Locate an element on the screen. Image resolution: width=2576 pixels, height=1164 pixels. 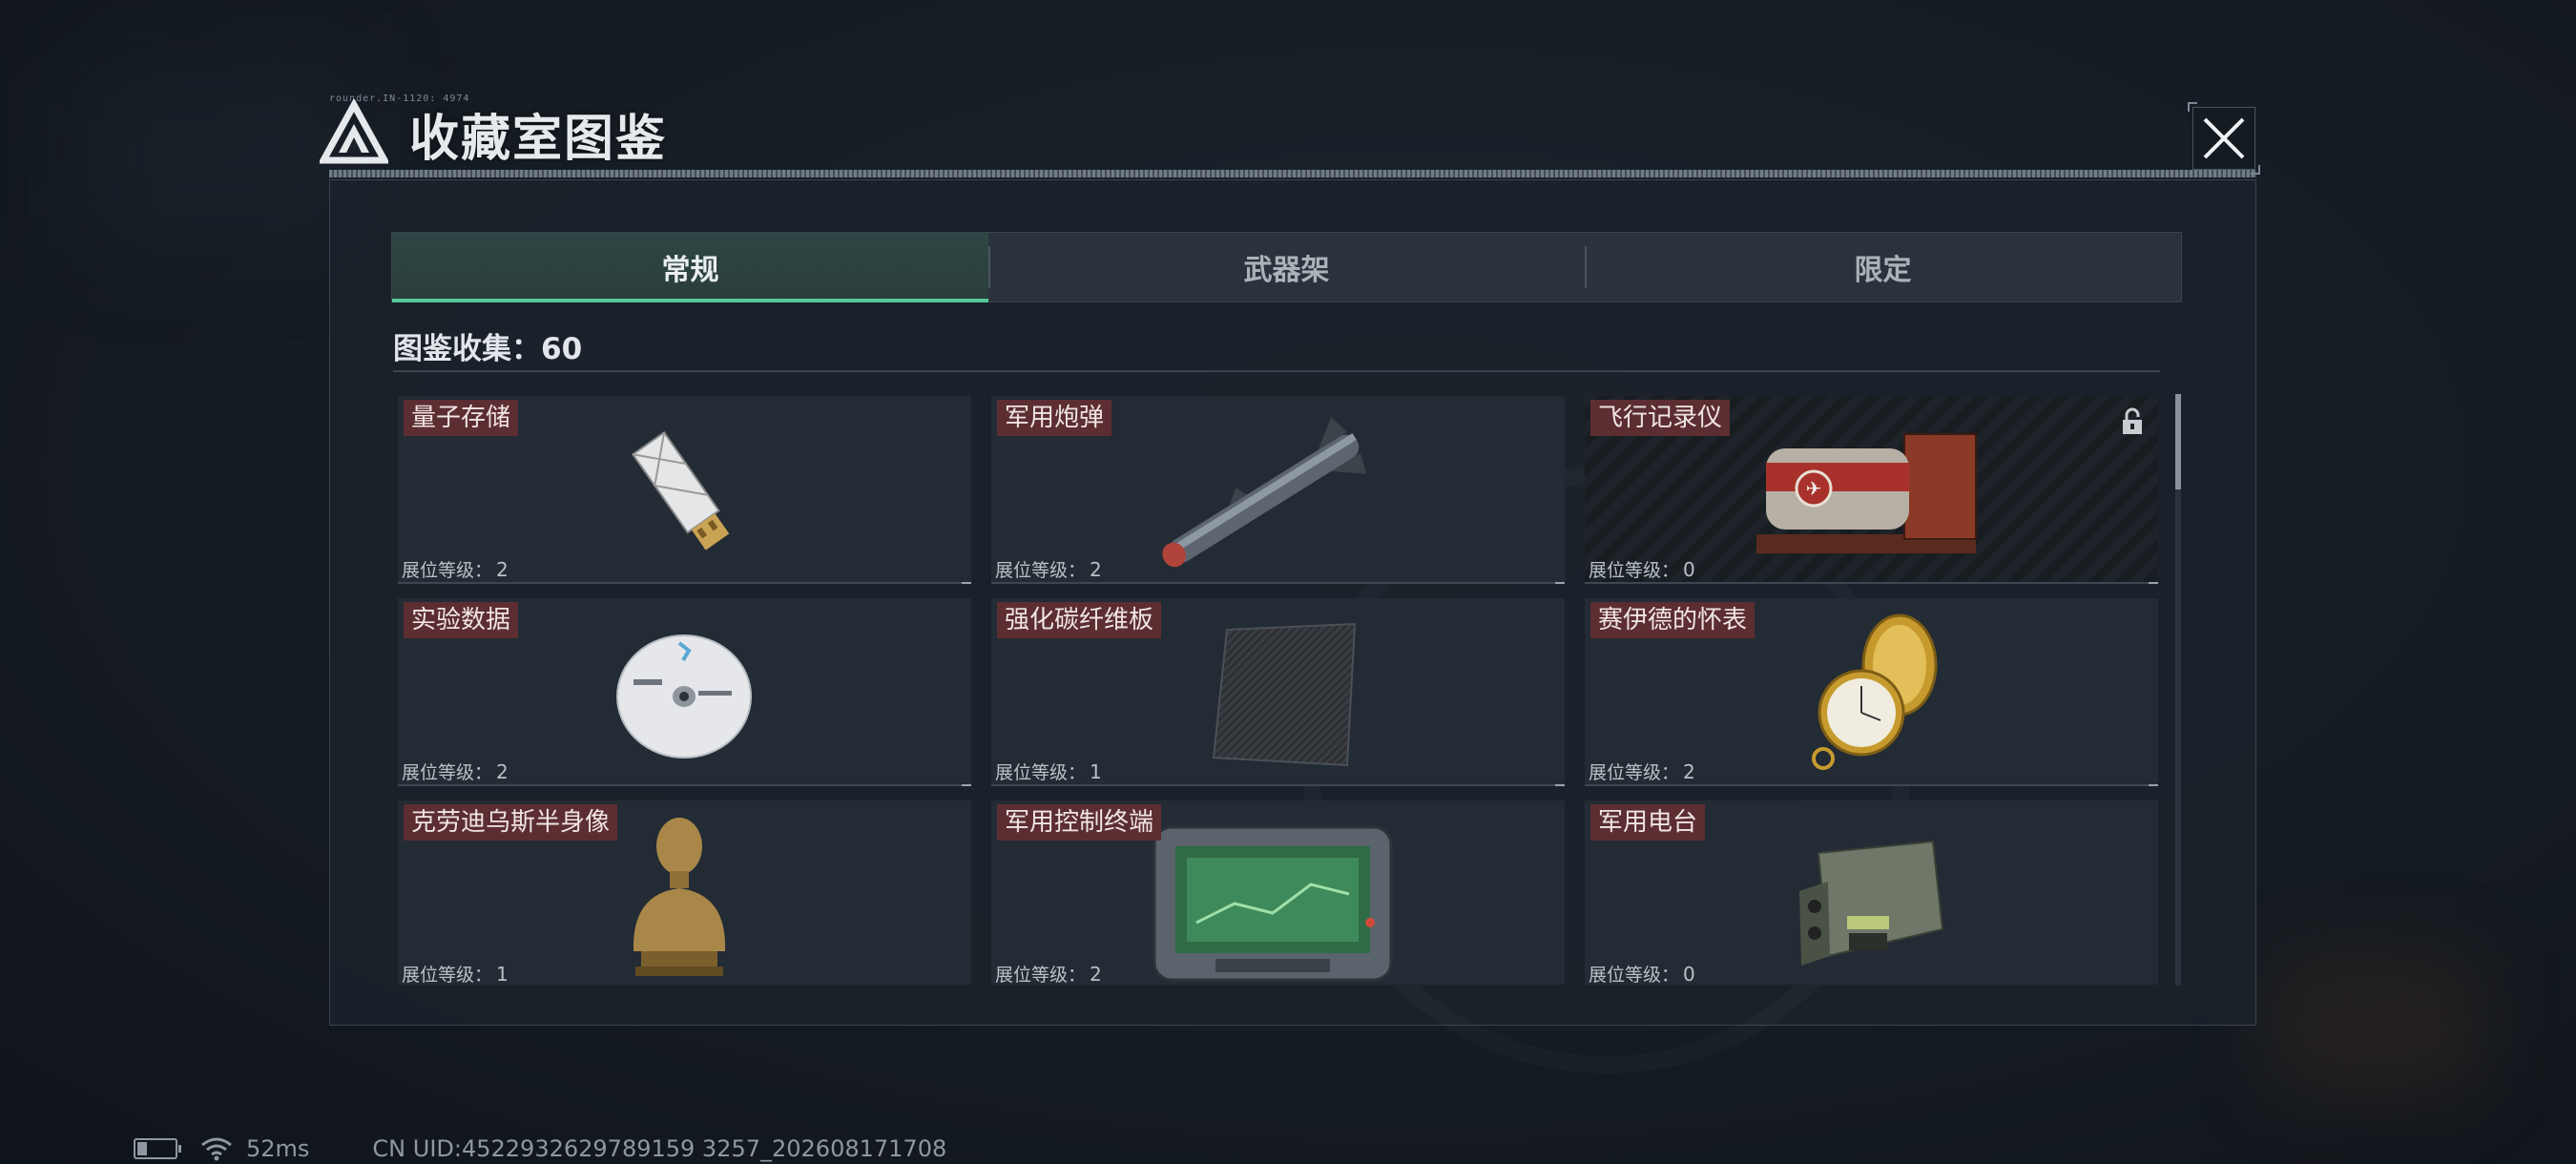
divider is located at coordinates (1276, 371).